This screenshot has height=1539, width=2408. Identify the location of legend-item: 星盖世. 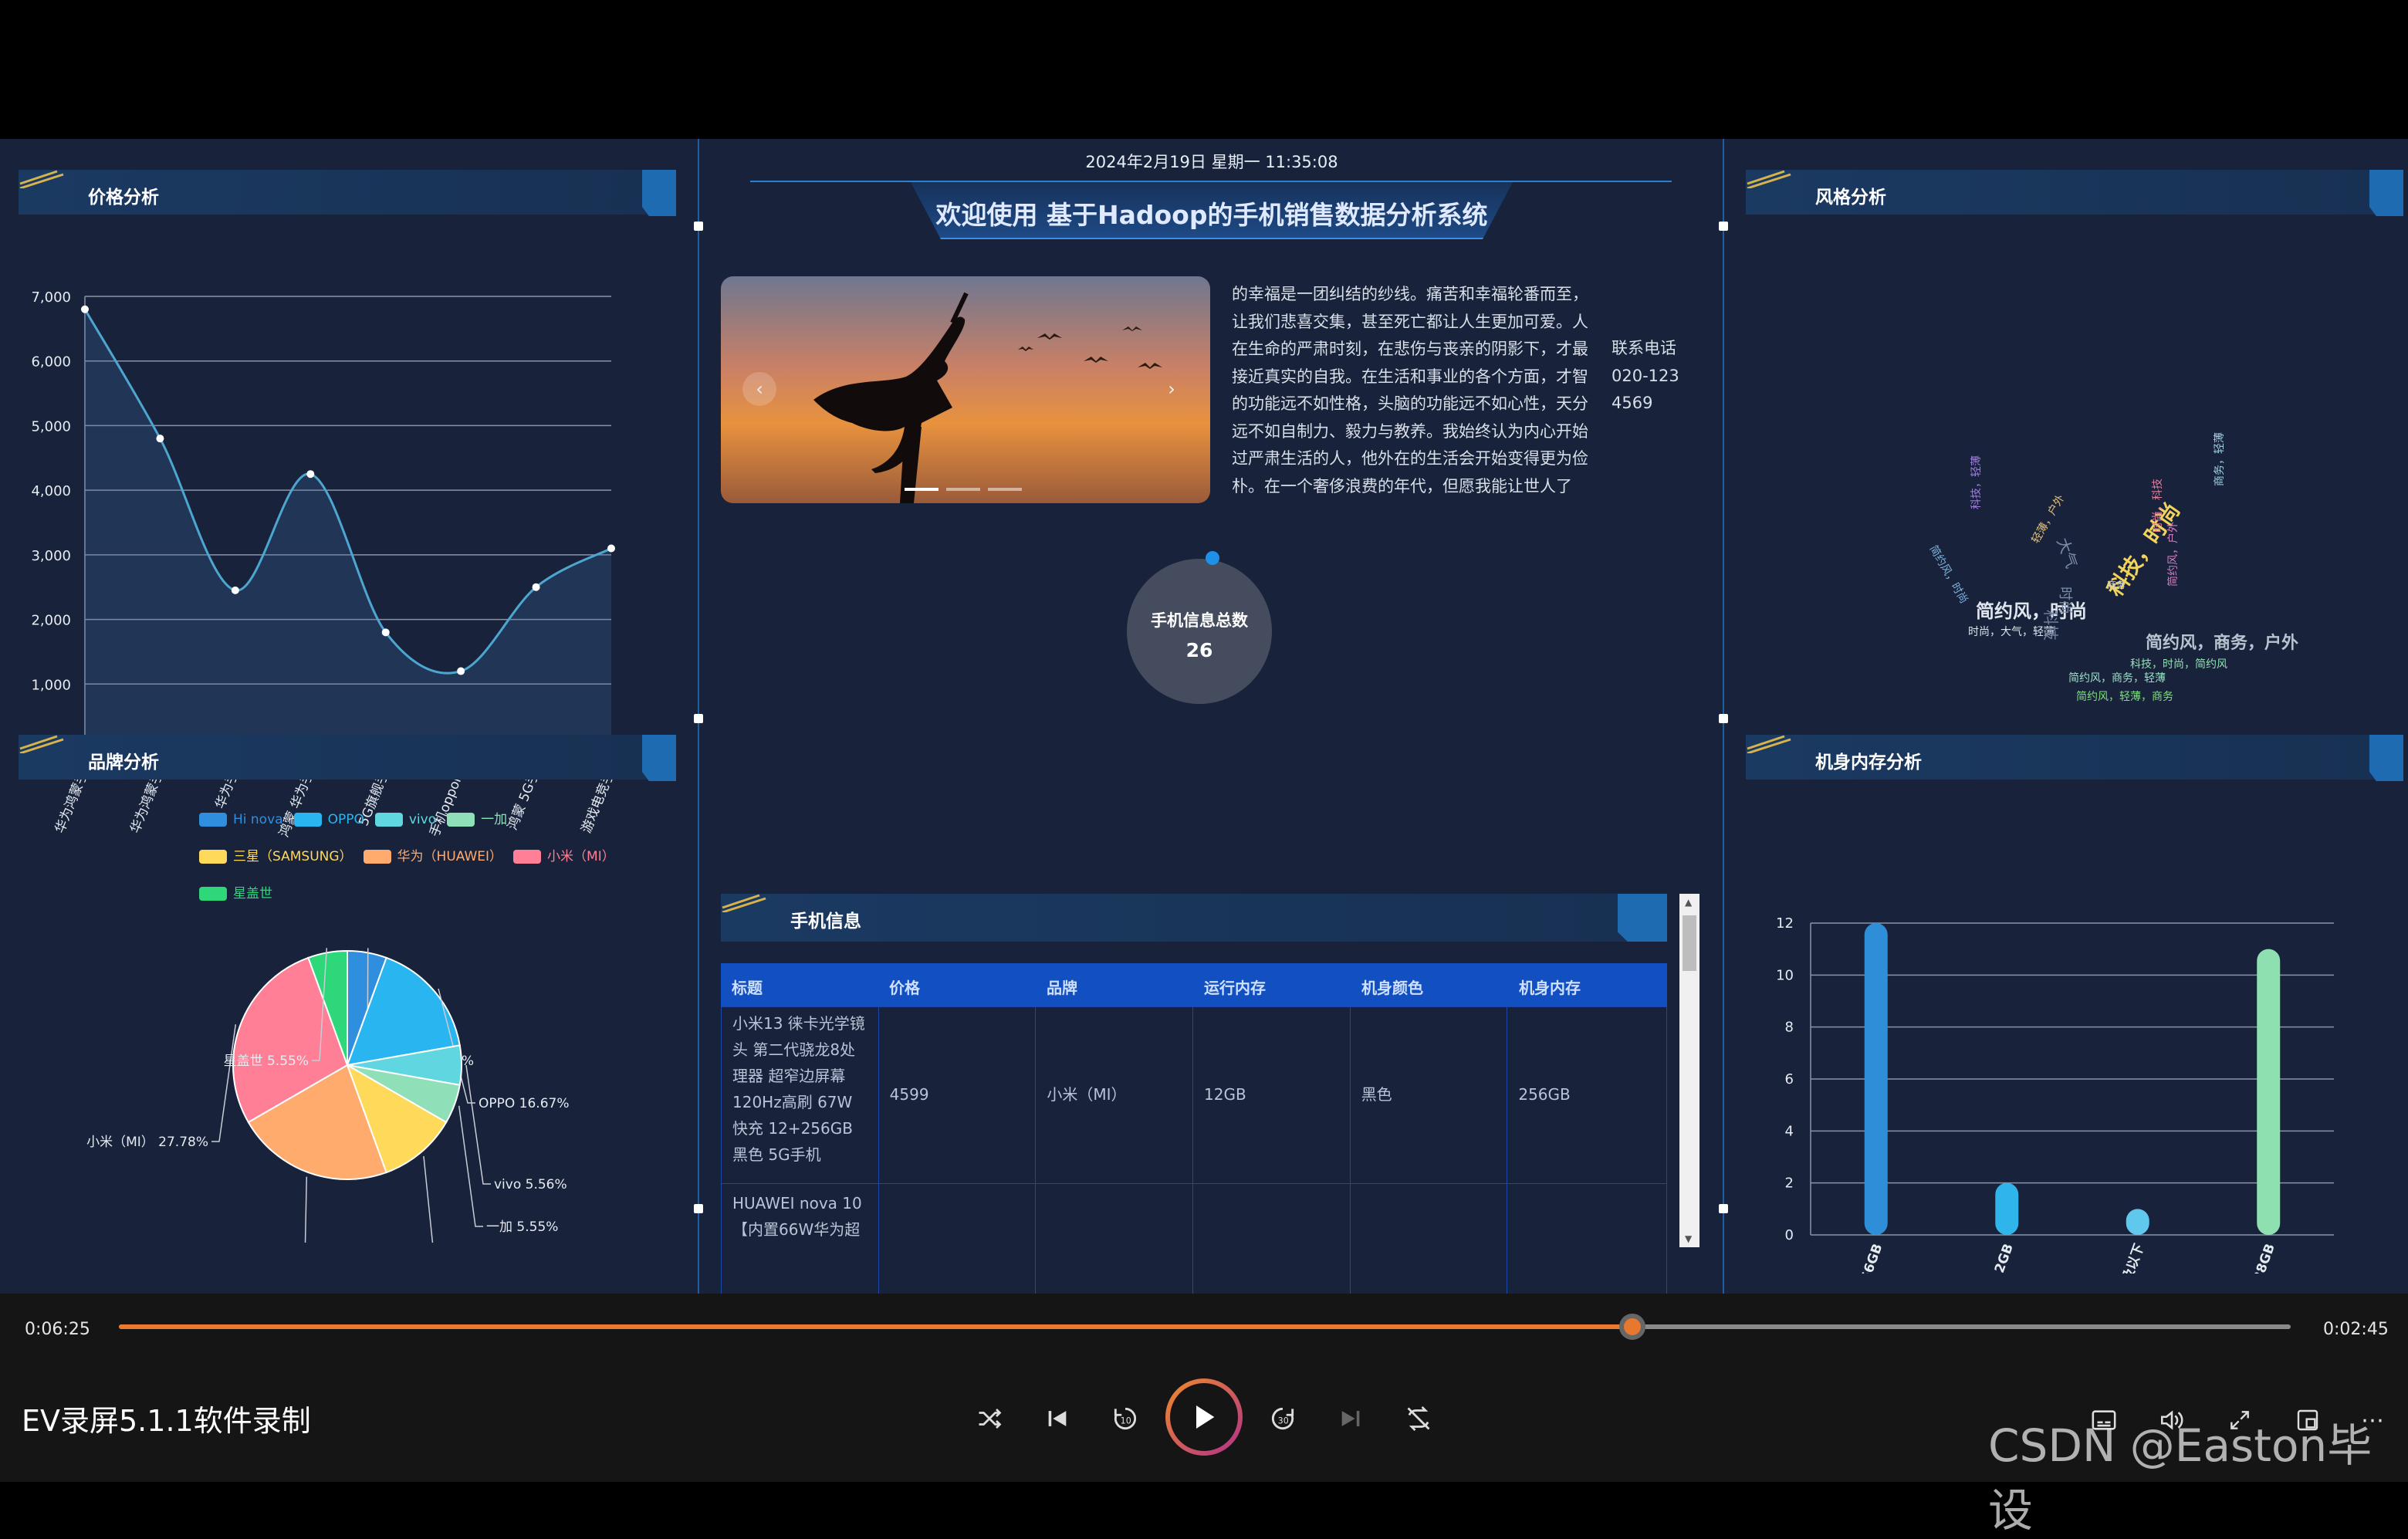
(236, 894).